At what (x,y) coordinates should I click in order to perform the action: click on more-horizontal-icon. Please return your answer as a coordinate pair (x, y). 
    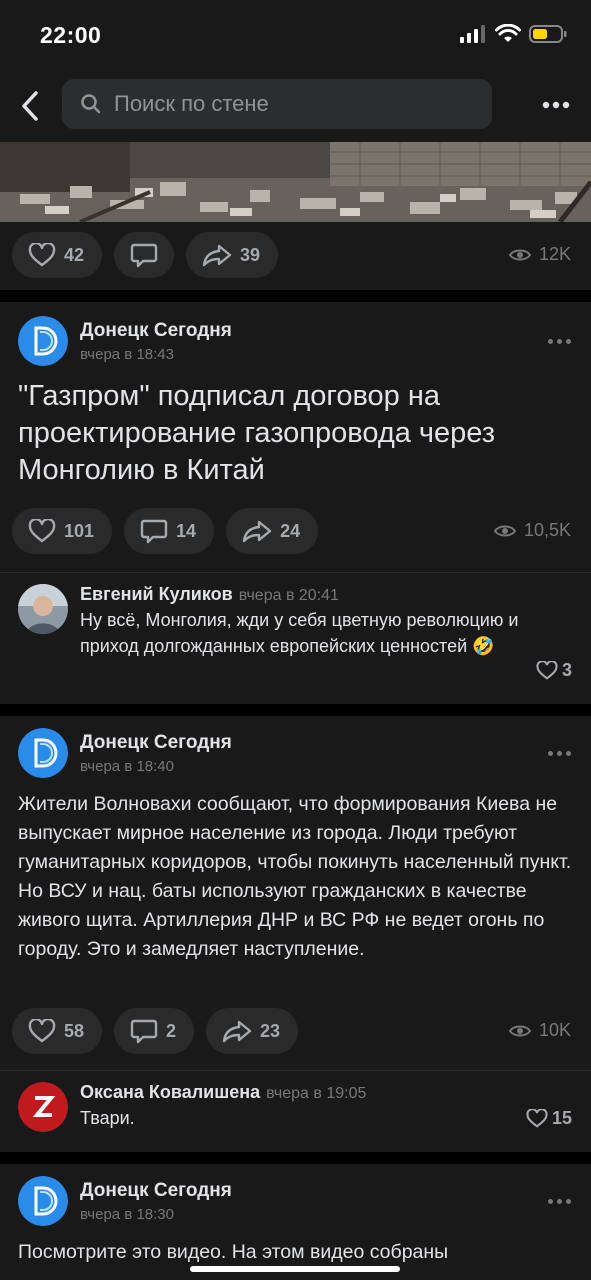
    Looking at the image, I should click on (556, 105).